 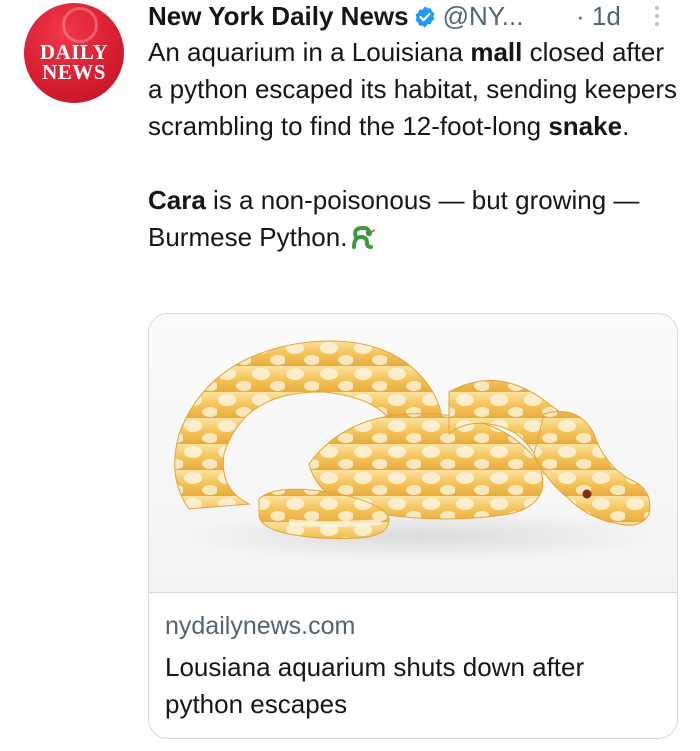 What do you see at coordinates (260, 626) in the screenshot?
I see `card-domain: nydailynews.com` at bounding box center [260, 626].